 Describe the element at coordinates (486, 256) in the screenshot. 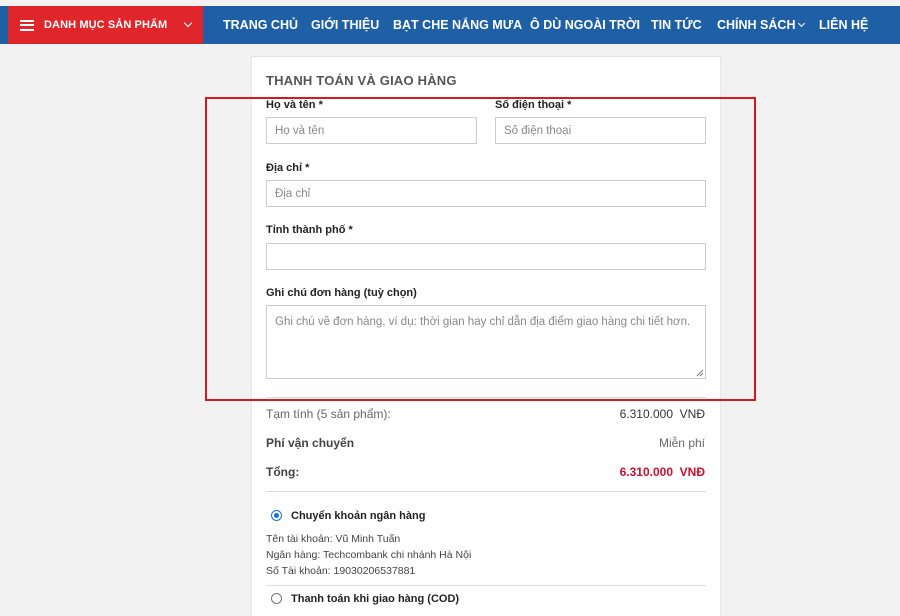

I see `city-input` at that location.